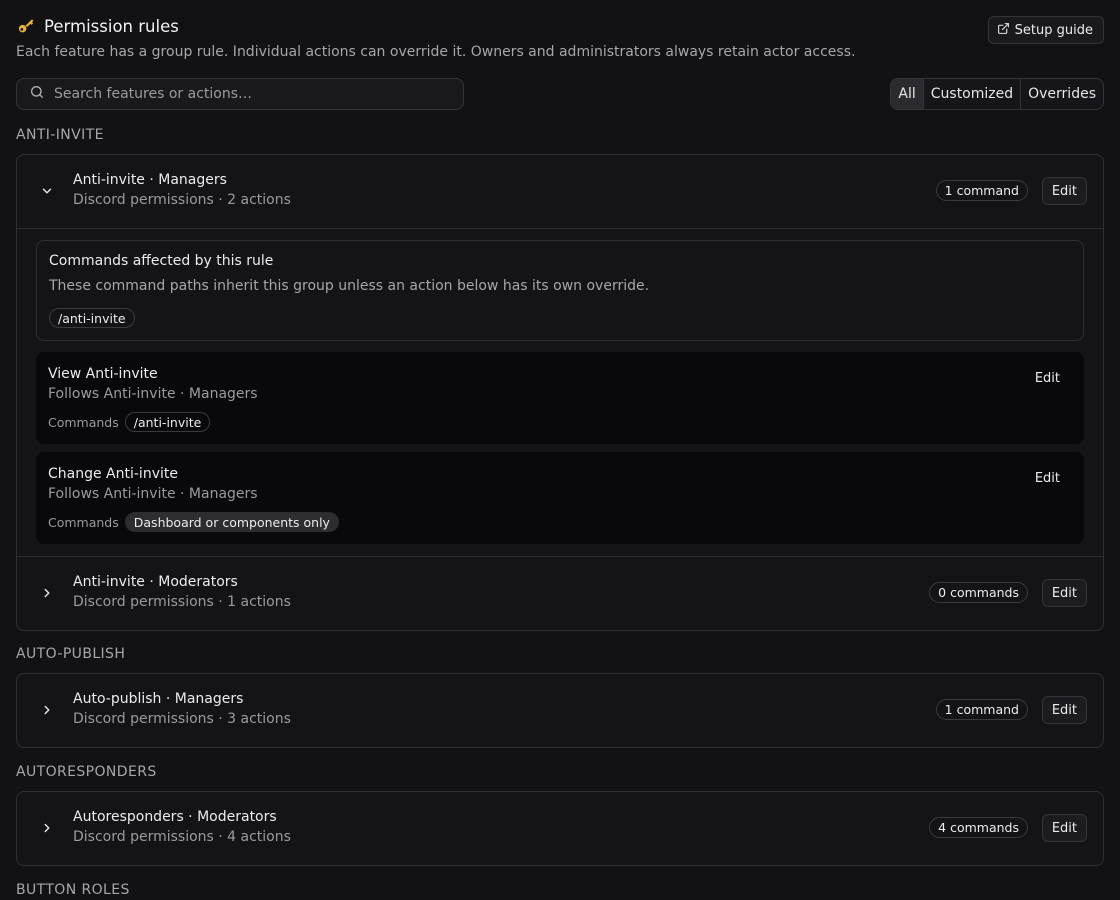 Image resolution: width=1120 pixels, height=900 pixels. What do you see at coordinates (111, 26) in the screenshot?
I see `page-title: Permission rules` at bounding box center [111, 26].